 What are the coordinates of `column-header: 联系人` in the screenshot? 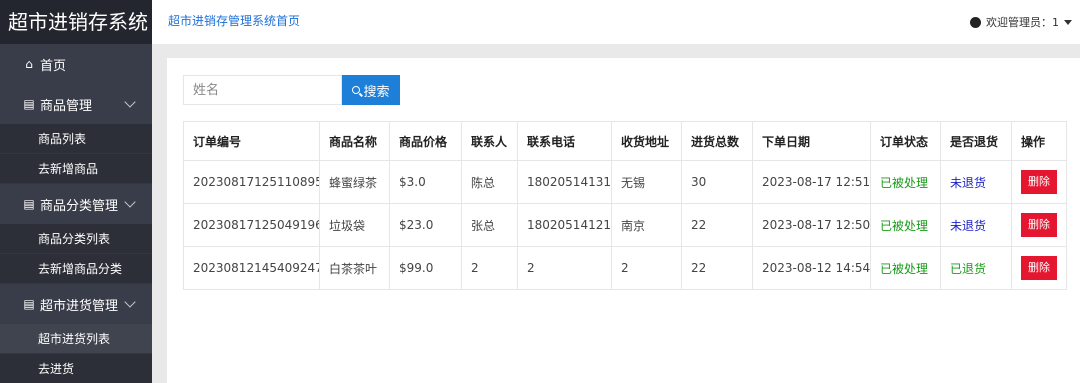 It's located at (489, 141).